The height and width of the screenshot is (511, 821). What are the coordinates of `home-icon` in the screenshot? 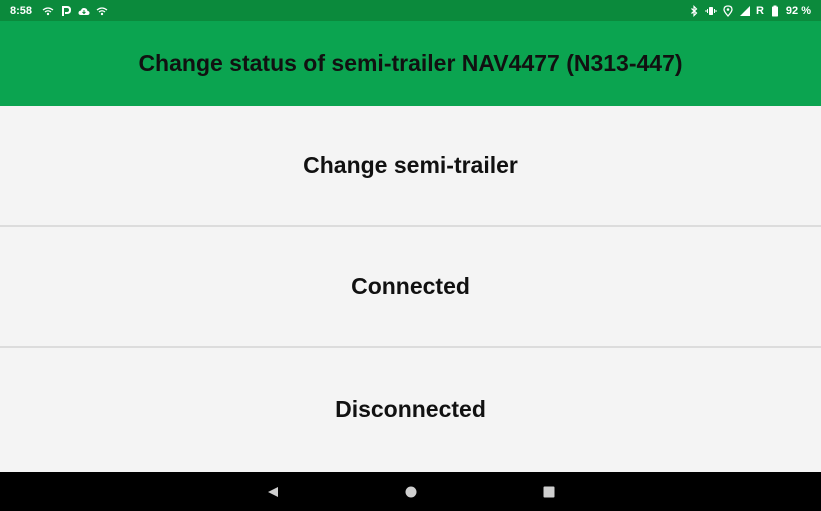 It's located at (411, 492).